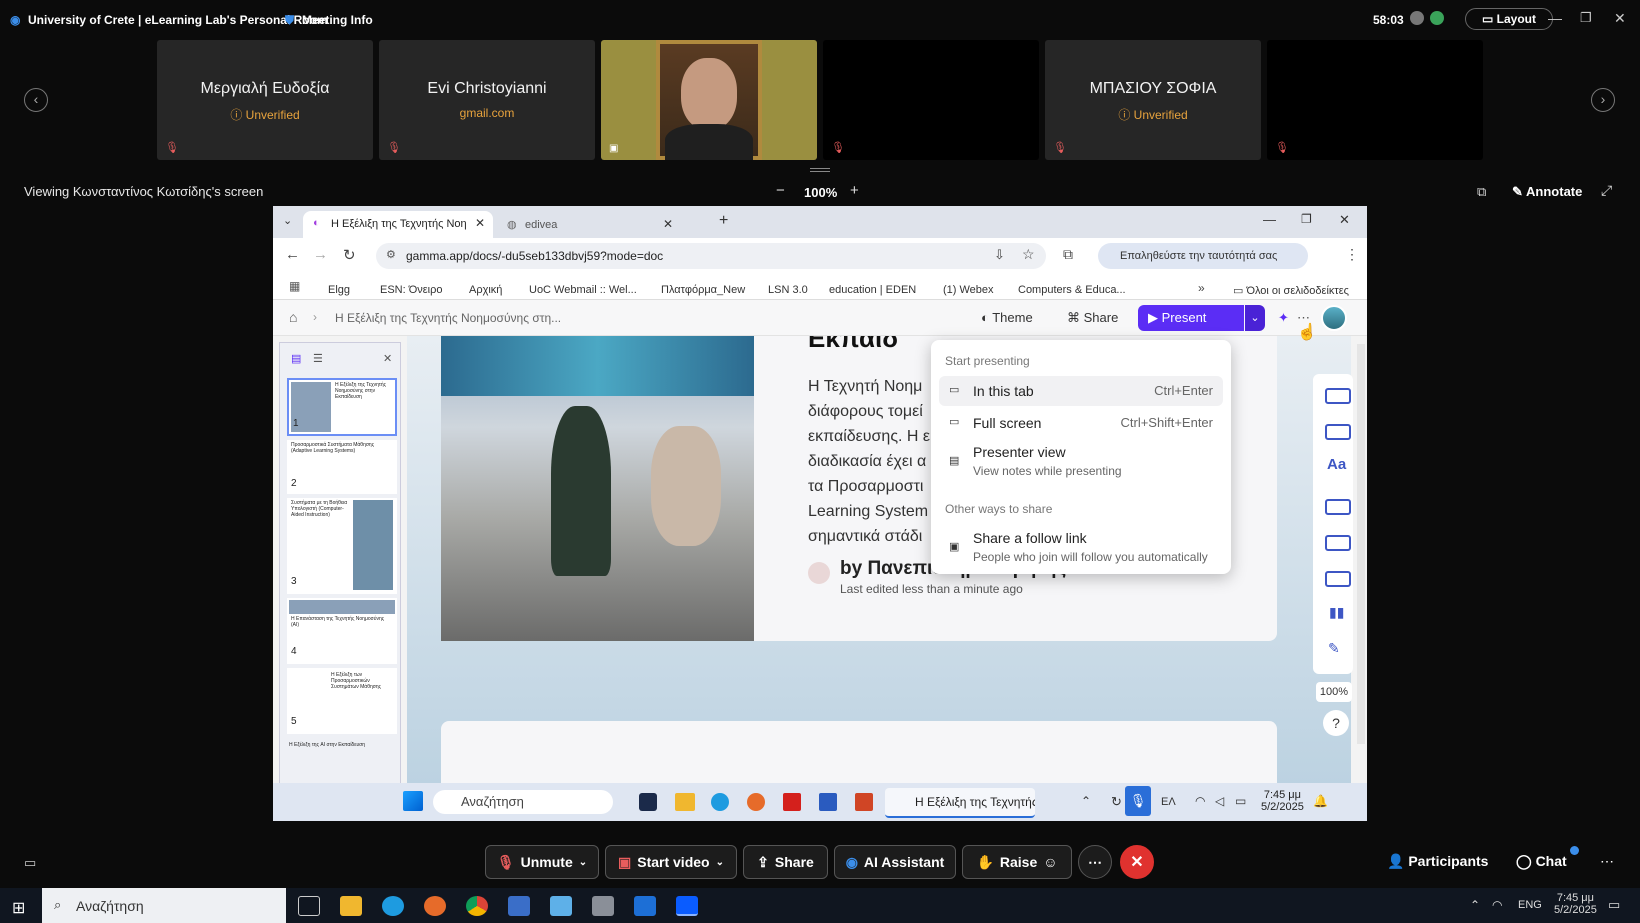 The image size is (1640, 923). What do you see at coordinates (18, 908) in the screenshot?
I see `windows-start-icon: ⊞` at bounding box center [18, 908].